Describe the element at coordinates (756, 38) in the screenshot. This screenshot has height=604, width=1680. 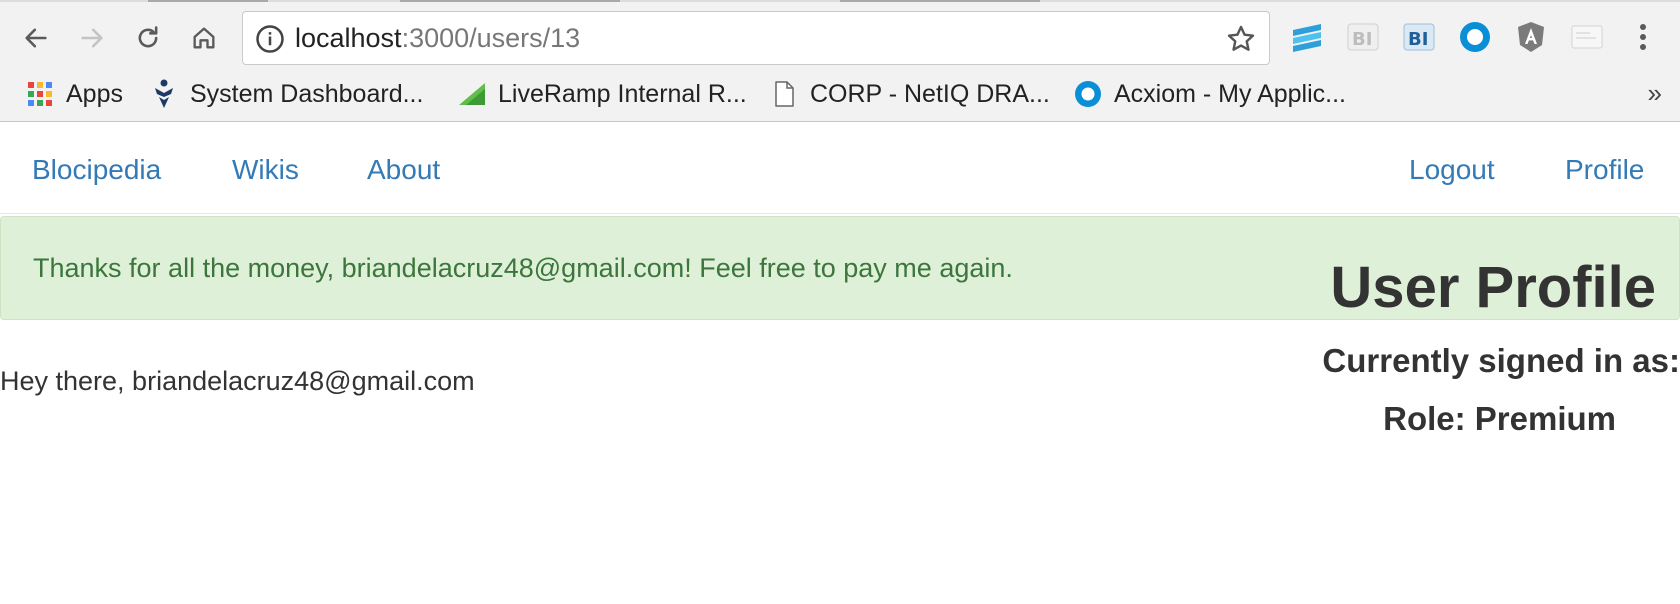
I see `address-bar: localhost:3000/users/13` at that location.